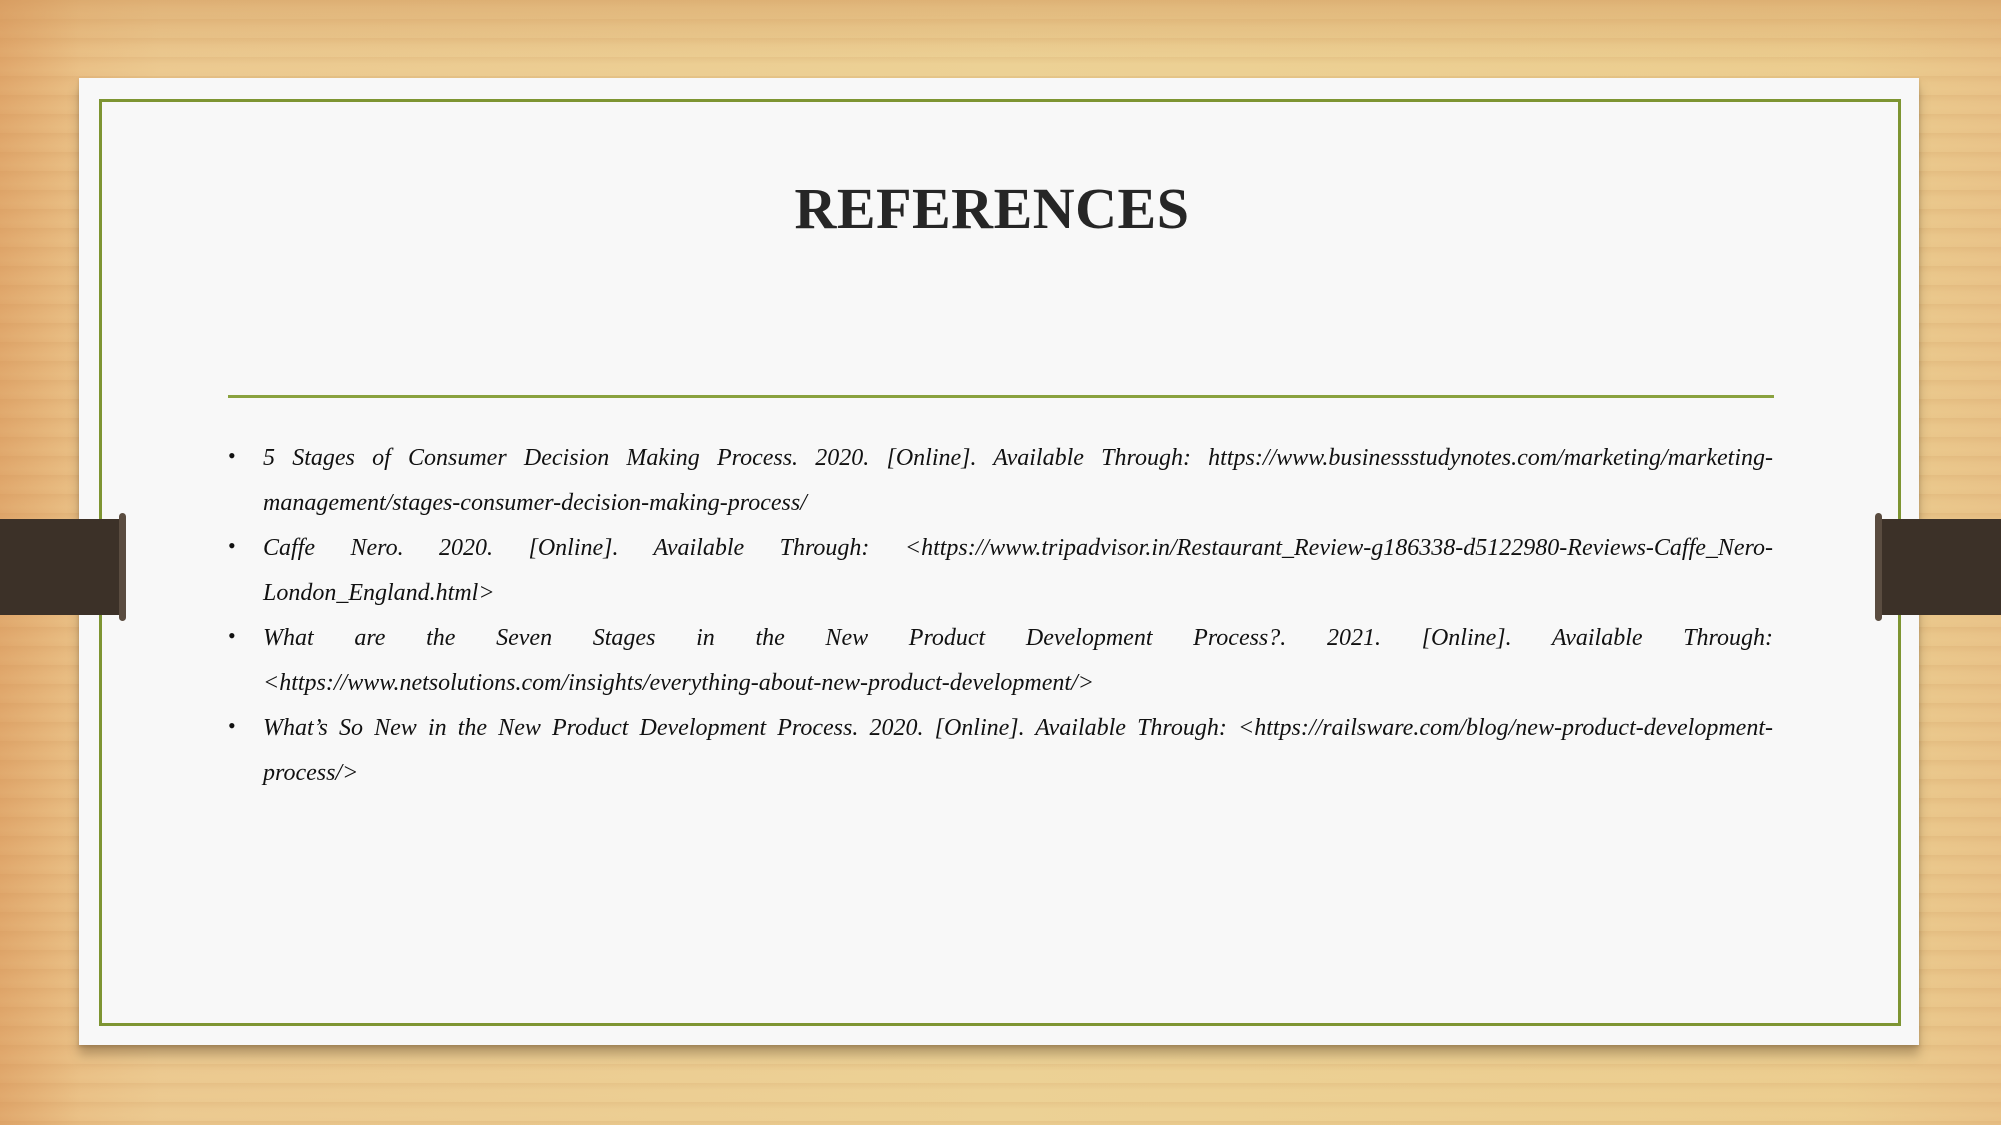  What do you see at coordinates (1938, 567) in the screenshot?
I see `right-strap-decoration` at bounding box center [1938, 567].